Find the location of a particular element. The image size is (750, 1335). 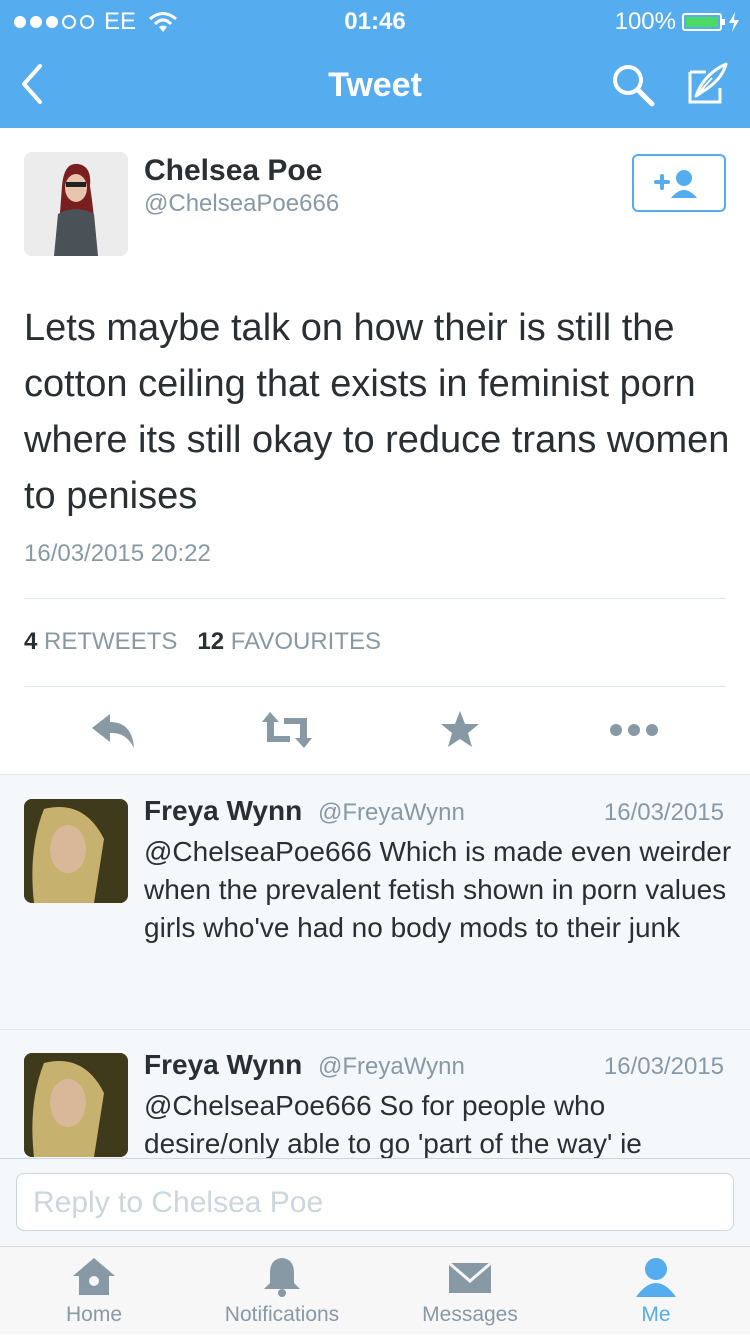

reply-button is located at coordinates (113, 732).